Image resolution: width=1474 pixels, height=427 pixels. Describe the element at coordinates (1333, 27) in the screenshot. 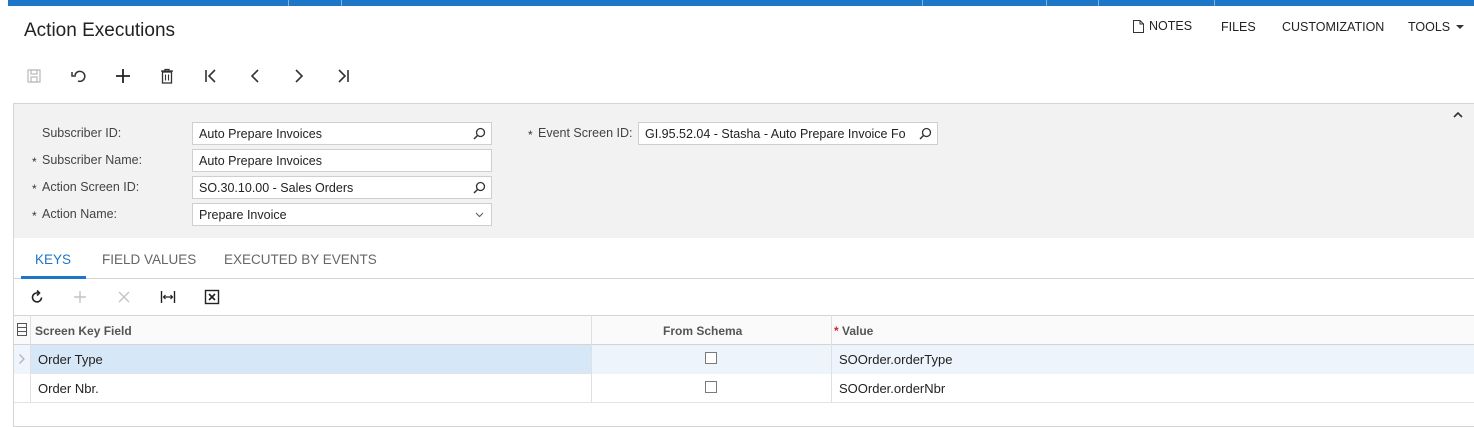

I see `customization-button: CUSTOMIZATION` at that location.